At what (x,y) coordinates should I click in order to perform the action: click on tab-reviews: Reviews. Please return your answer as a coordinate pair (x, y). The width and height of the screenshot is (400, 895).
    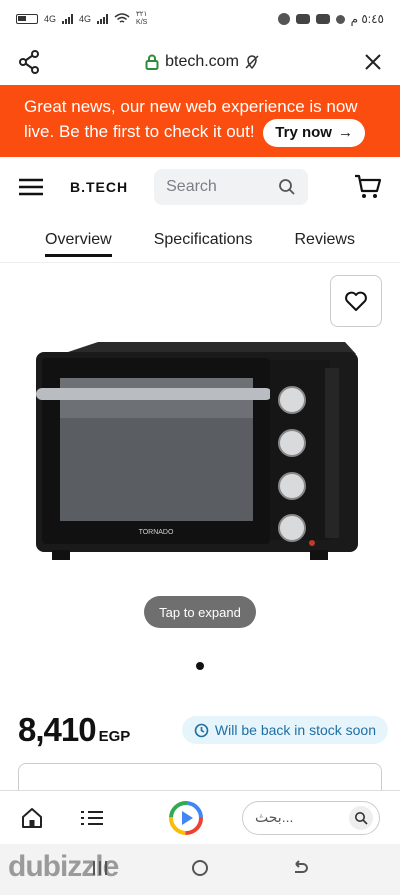
    Looking at the image, I should click on (324, 240).